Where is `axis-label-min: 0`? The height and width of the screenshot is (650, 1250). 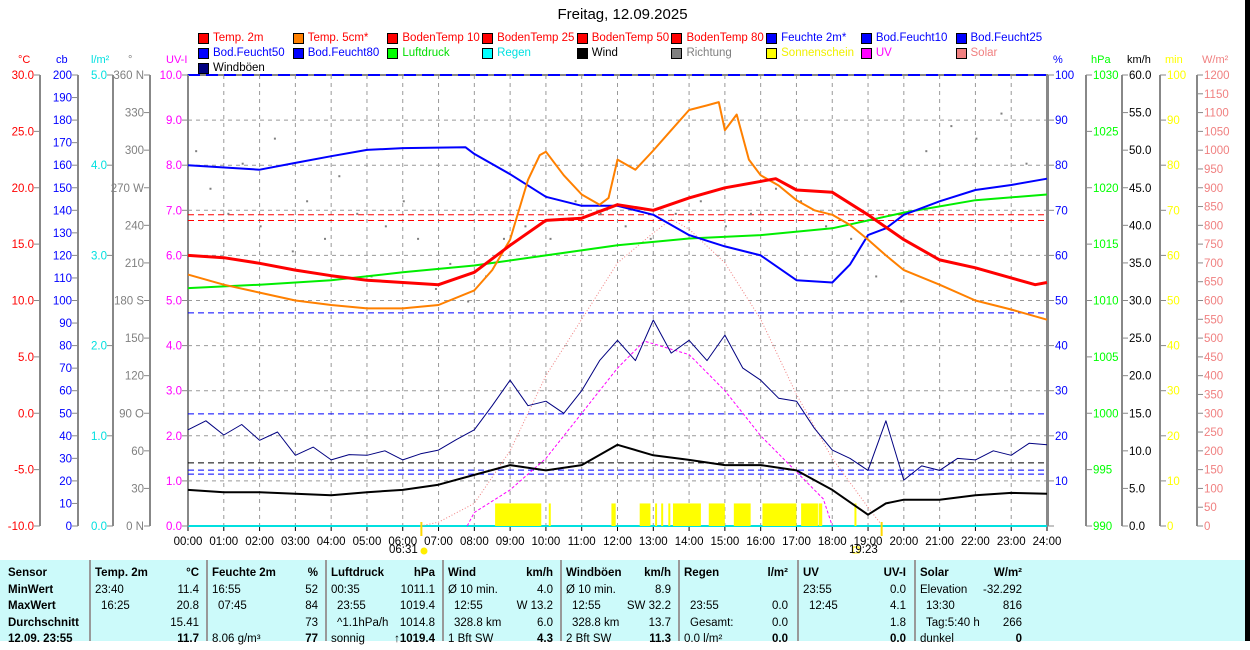
axis-label-min: 0 is located at coordinates (1170, 527).